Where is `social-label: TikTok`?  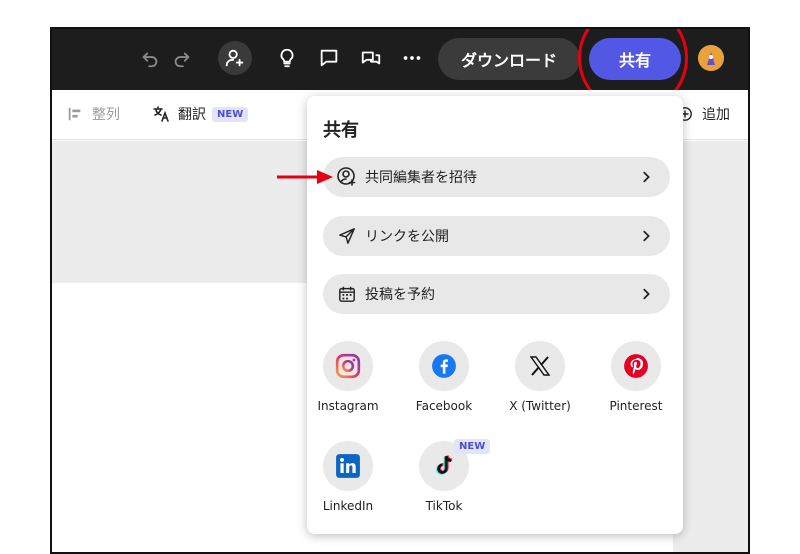
social-label: TikTok is located at coordinates (444, 506).